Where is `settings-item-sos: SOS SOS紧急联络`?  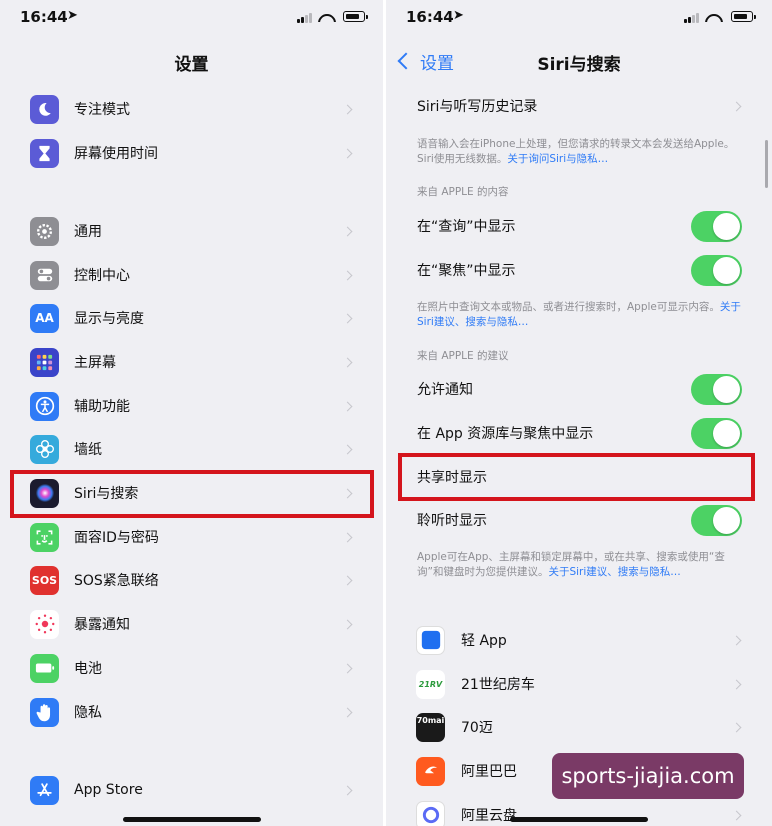
settings-item-sos: SOS SOS紧急联络 is located at coordinates (191, 580).